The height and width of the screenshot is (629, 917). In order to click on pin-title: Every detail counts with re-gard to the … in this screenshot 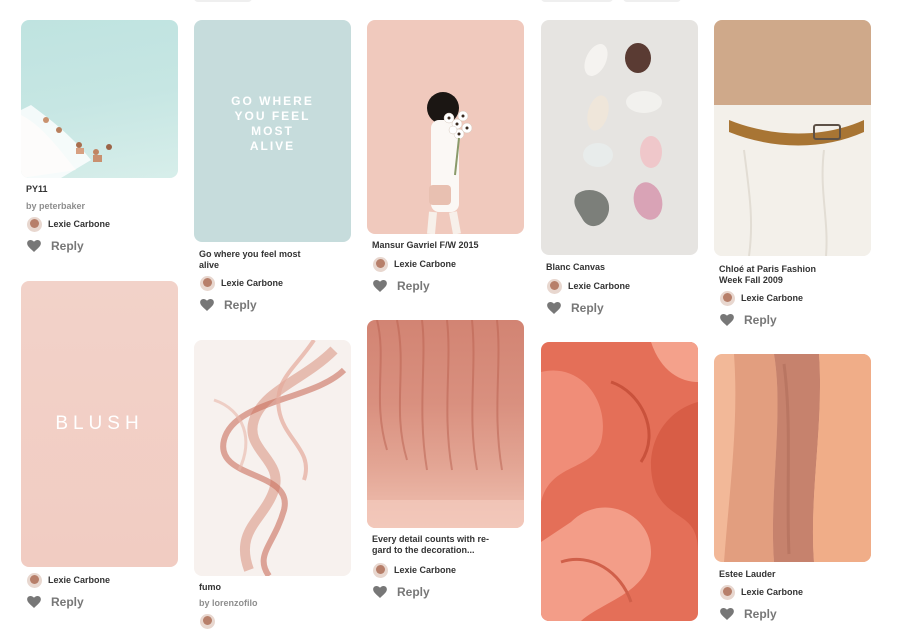, I will do `click(431, 544)`.